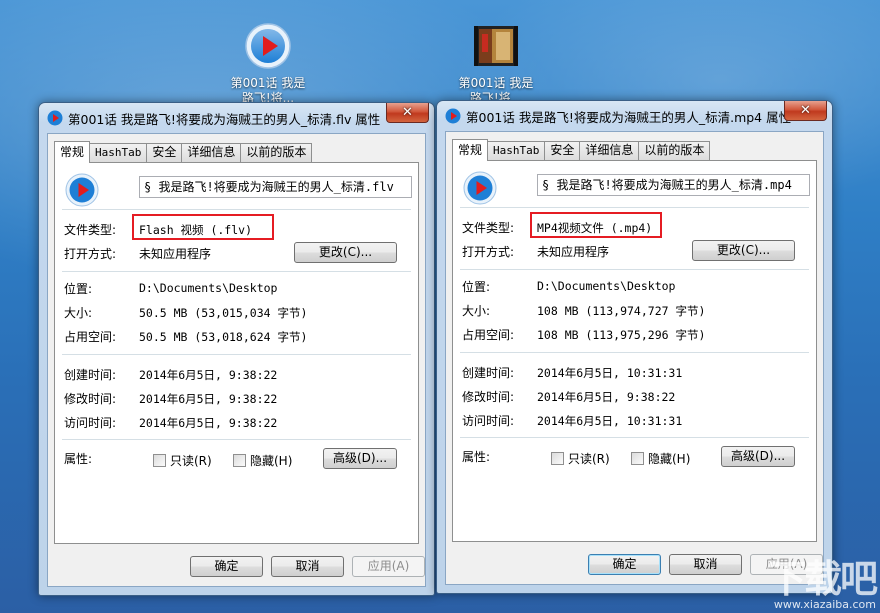 The image size is (880, 613). I want to click on created-value: 2014年6月5日, 9:38:22, so click(208, 375).